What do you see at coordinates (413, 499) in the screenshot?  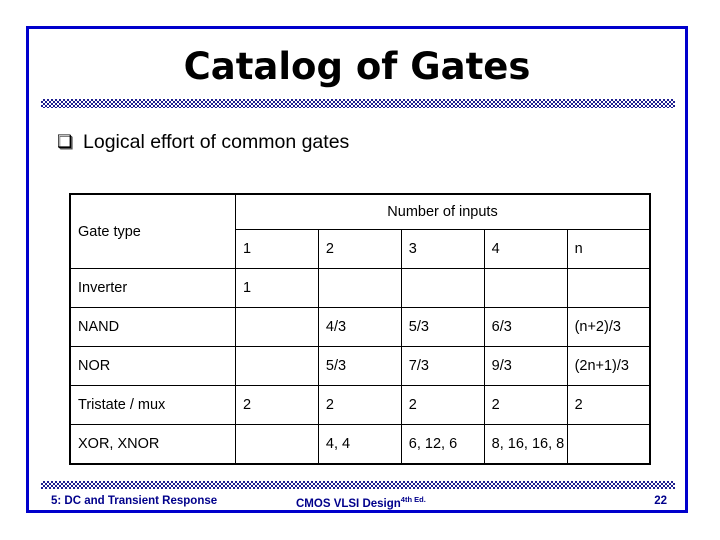 I see `footer-edition: 4th Ed.` at bounding box center [413, 499].